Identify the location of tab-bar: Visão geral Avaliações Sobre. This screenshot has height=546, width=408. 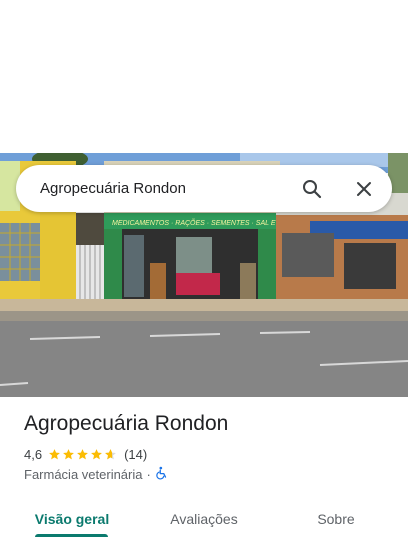
(204, 519).